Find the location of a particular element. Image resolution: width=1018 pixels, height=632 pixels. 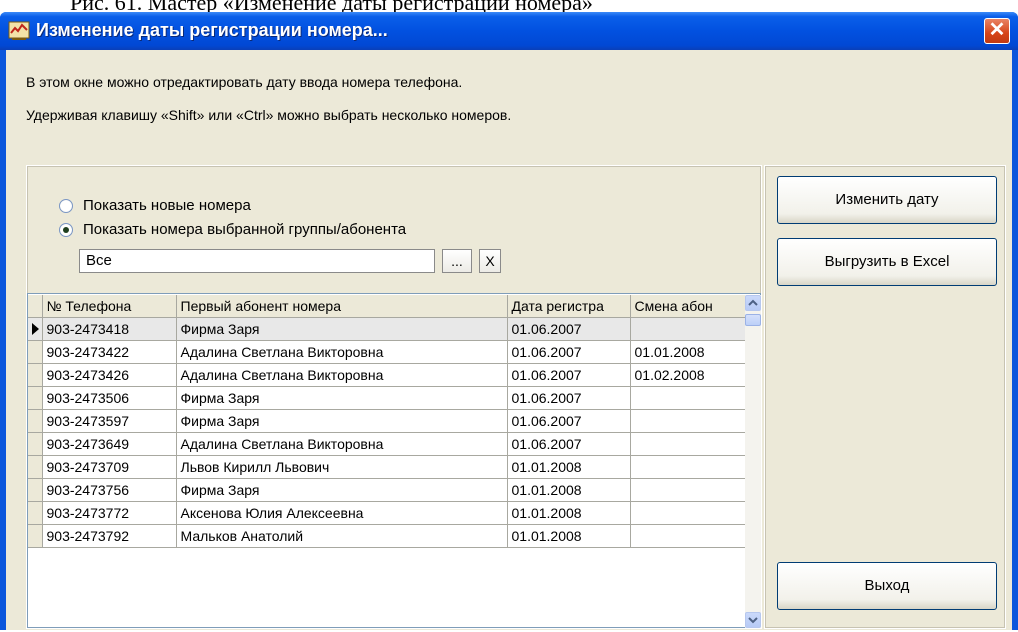

chevron-down-icon is located at coordinates (753, 620).